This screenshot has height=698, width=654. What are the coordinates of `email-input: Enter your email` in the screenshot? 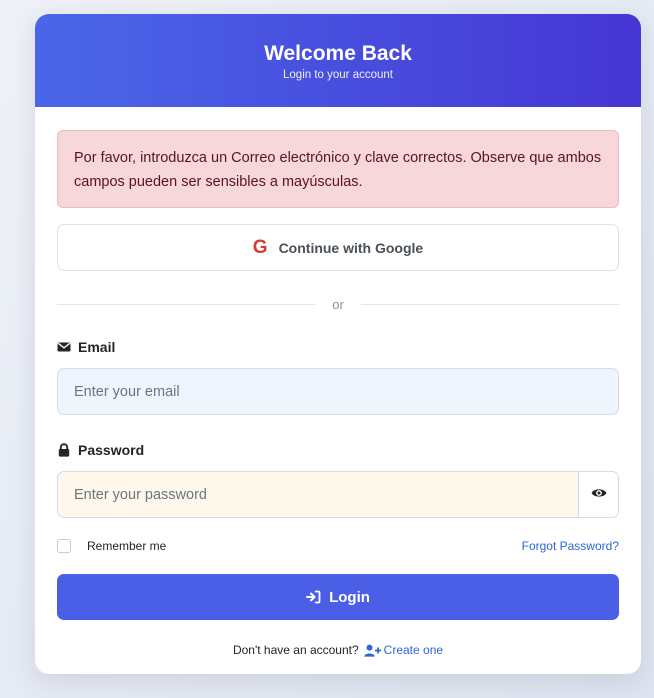 It's located at (338, 391).